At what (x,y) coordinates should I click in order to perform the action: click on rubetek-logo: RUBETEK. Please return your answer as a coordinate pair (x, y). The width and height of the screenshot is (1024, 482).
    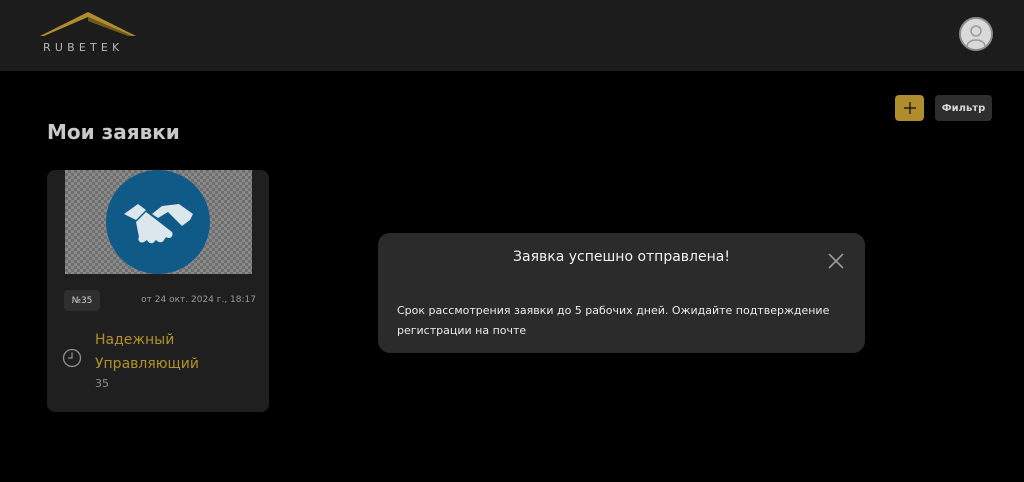
    Looking at the image, I should click on (88, 34).